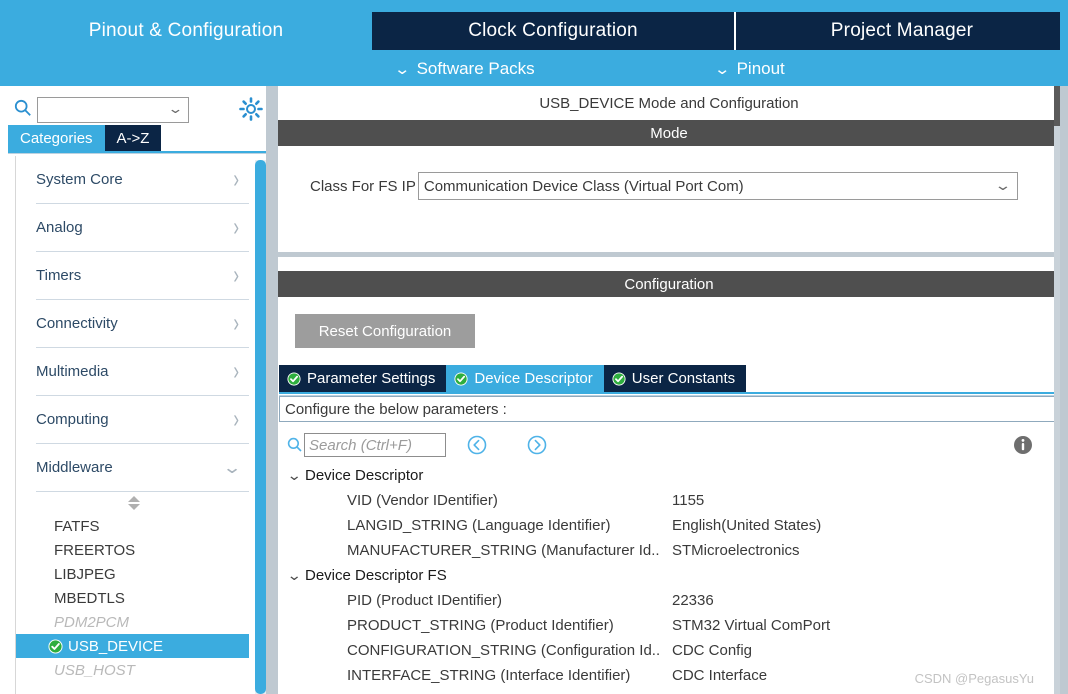 The height and width of the screenshot is (694, 1068). Describe the element at coordinates (142, 420) in the screenshot. I see `sidebar-item-computing: Computing ›` at that location.